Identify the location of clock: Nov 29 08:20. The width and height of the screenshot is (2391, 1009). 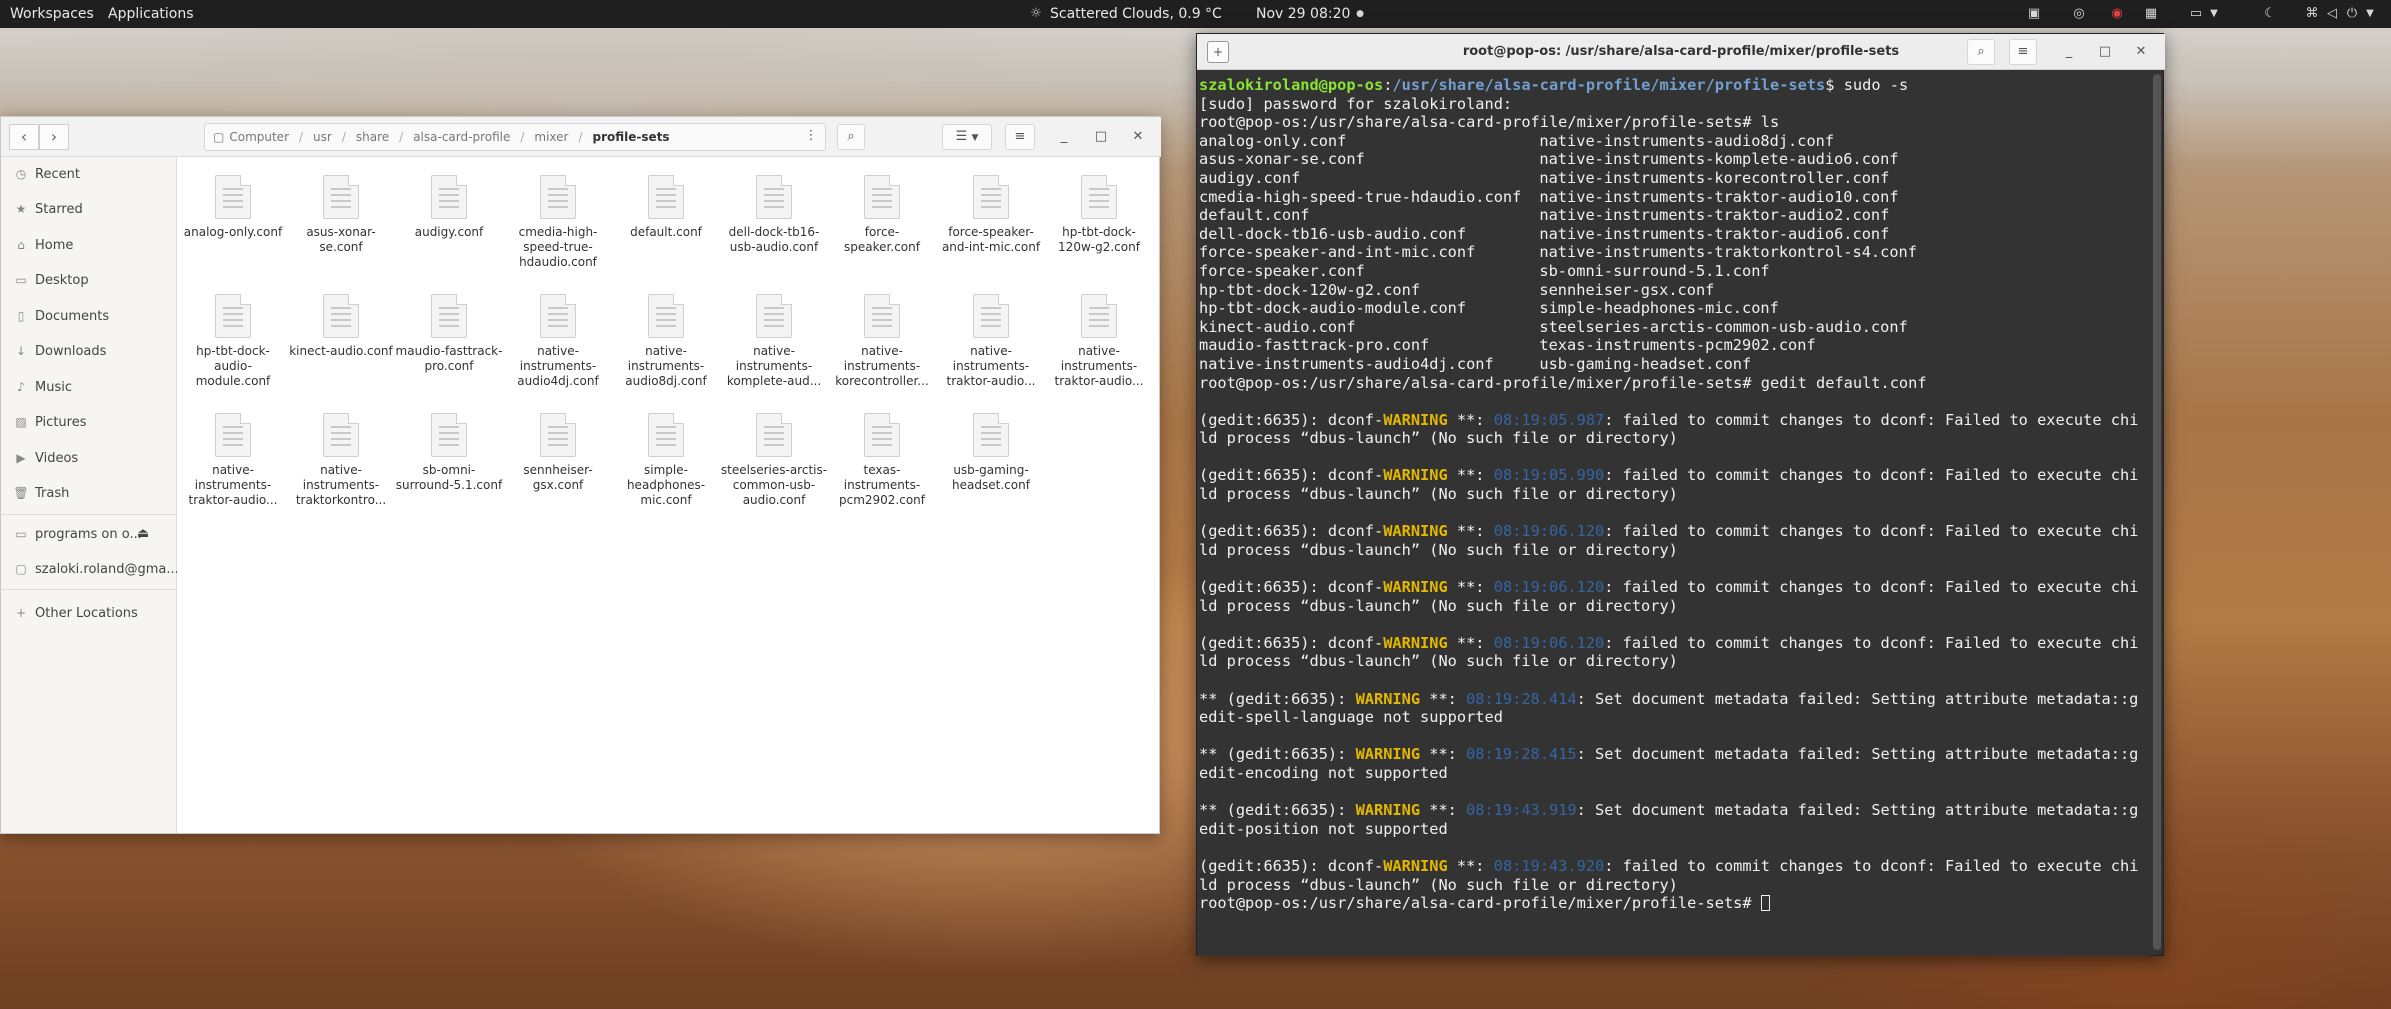
(1303, 14).